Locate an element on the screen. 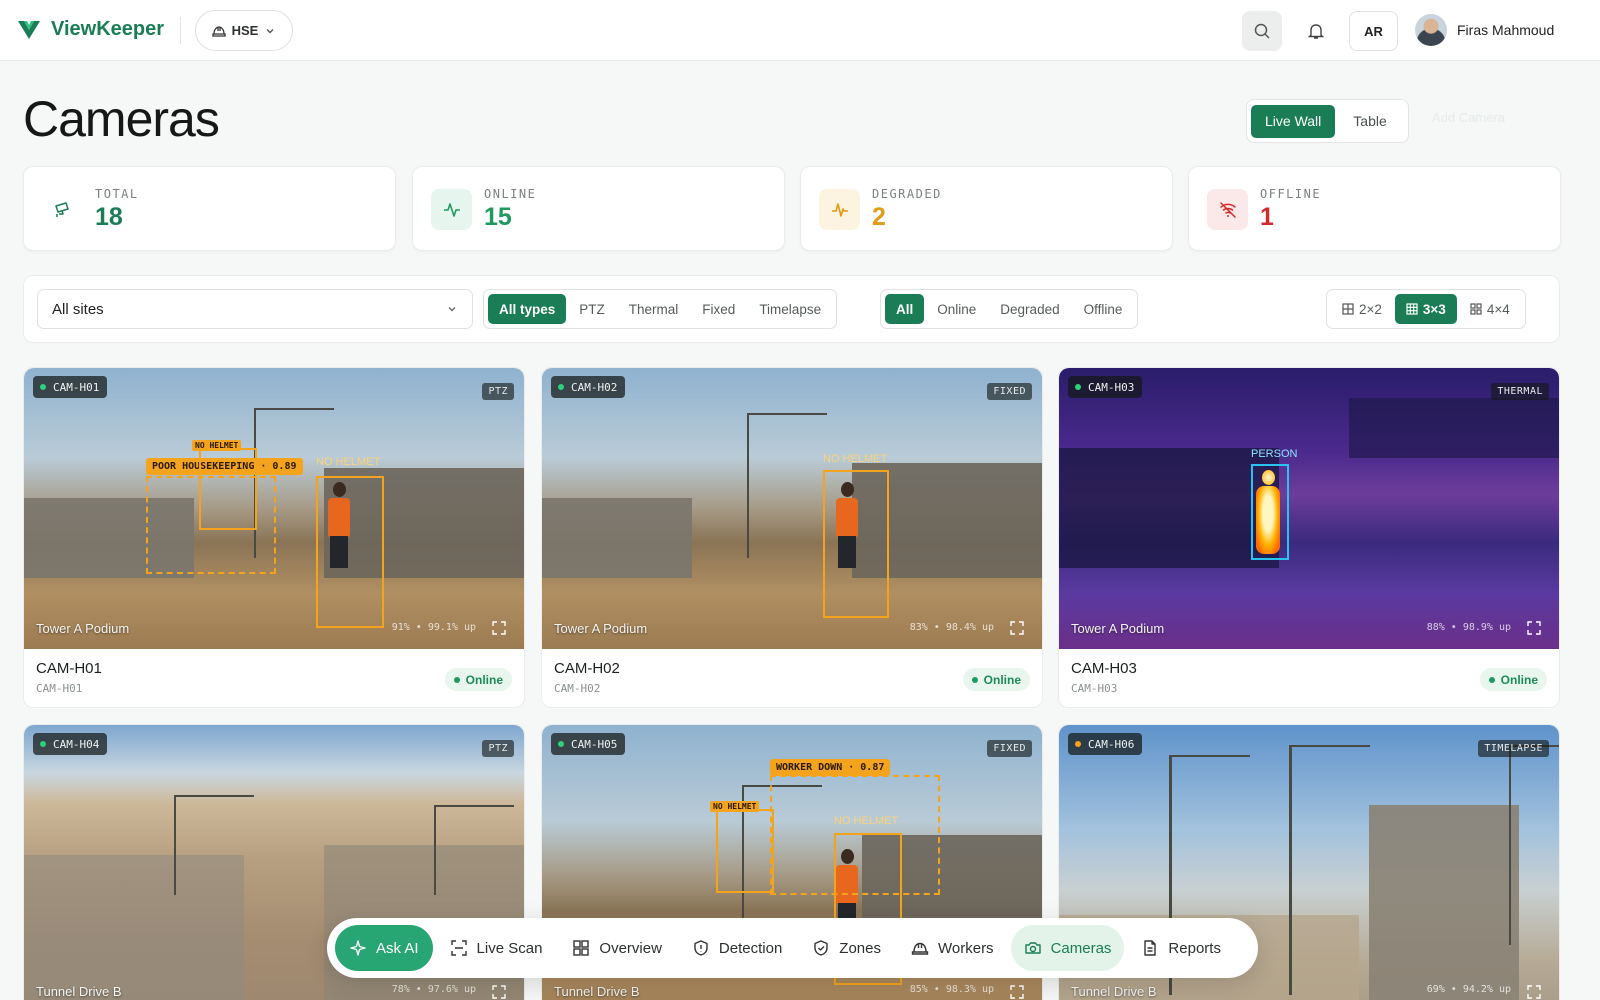 This screenshot has width=1600, height=1000. feed-metric: 69% • 94.2% up is located at coordinates (1468, 989).